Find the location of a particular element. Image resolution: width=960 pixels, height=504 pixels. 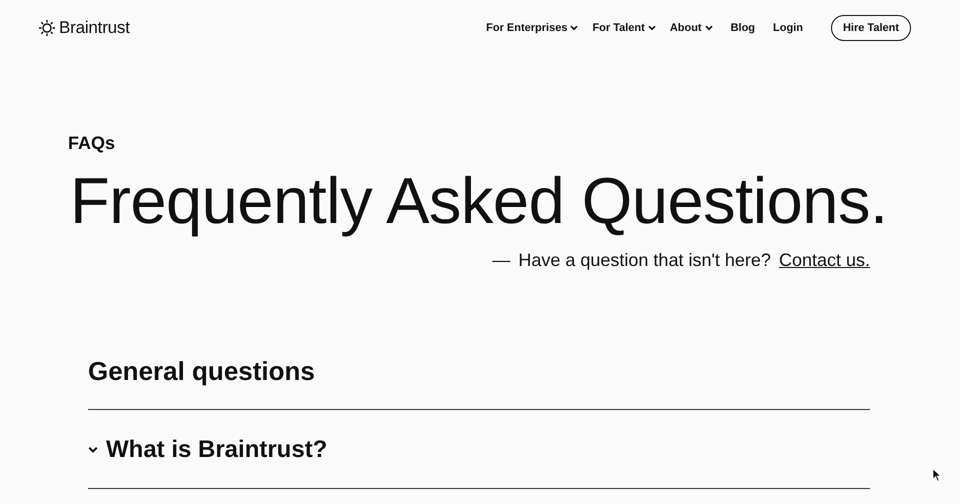

page-title: Frequently Asked Questions. is located at coordinates (479, 201).